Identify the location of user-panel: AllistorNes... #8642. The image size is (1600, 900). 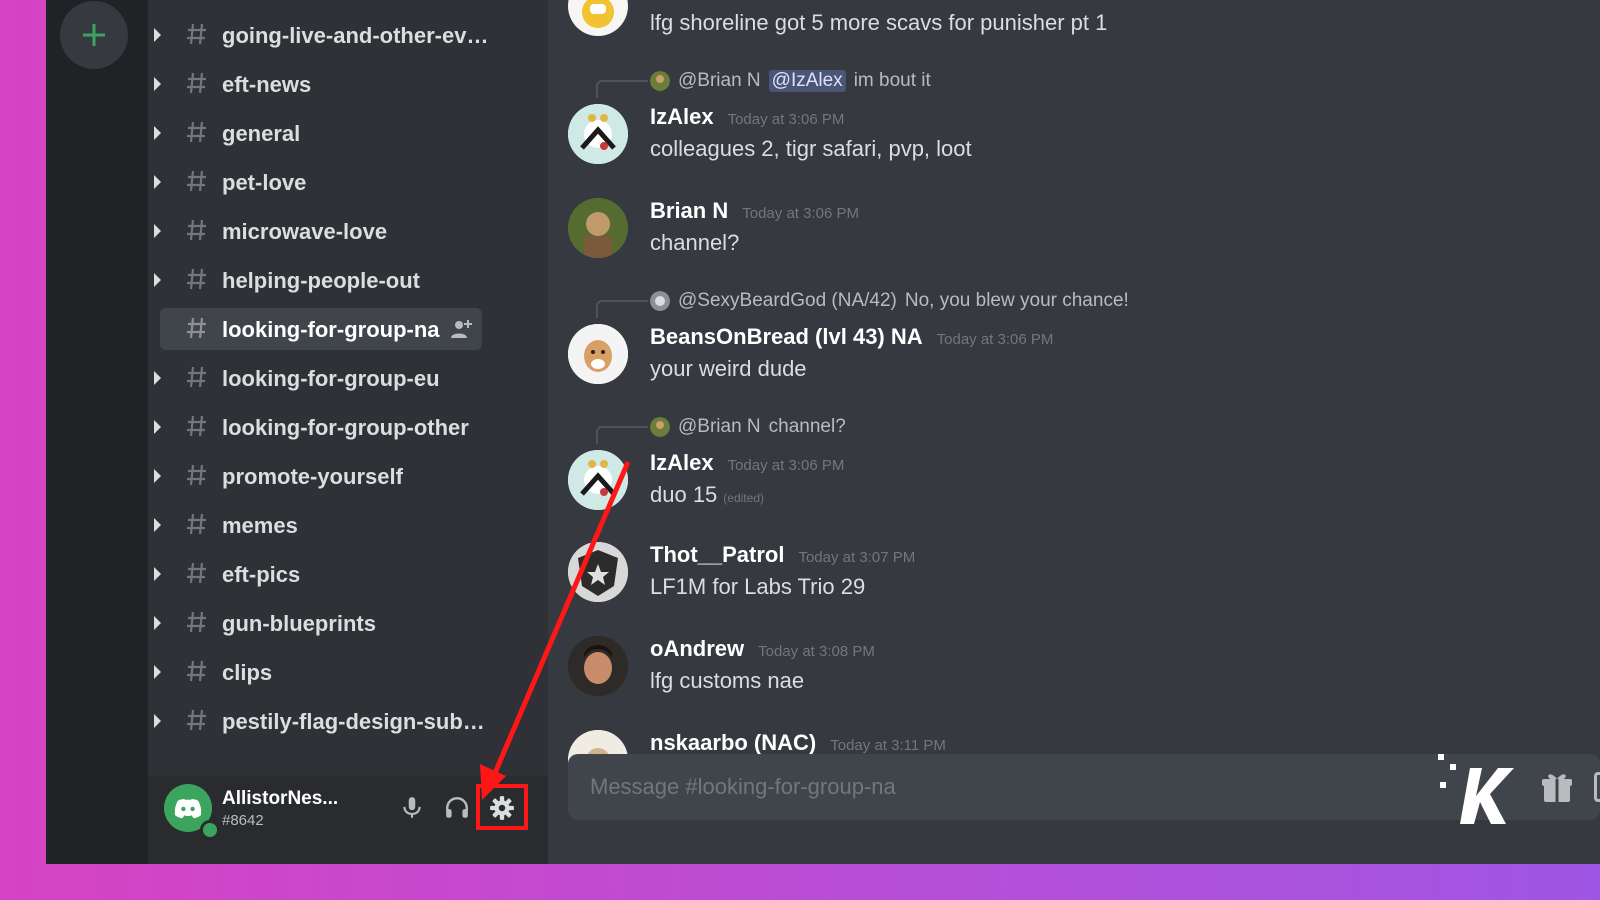
(348, 820).